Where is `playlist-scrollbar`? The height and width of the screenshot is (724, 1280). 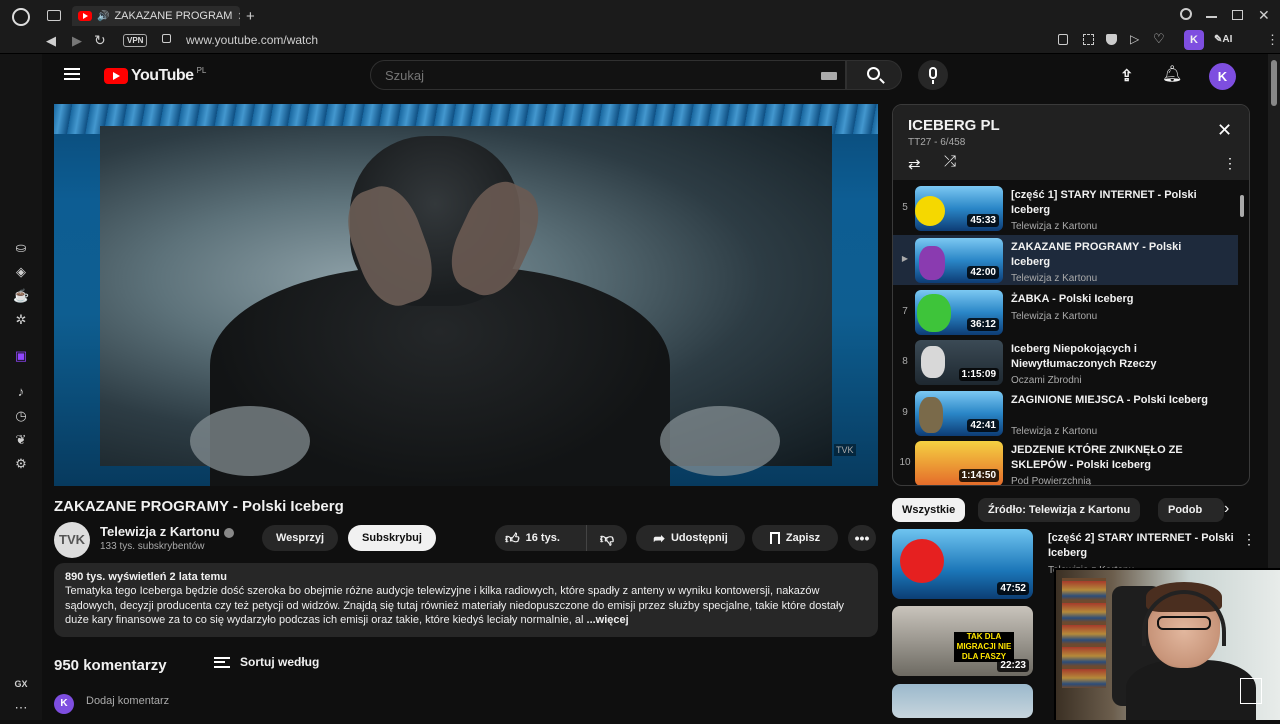
playlist-scrollbar is located at coordinates (1242, 206).